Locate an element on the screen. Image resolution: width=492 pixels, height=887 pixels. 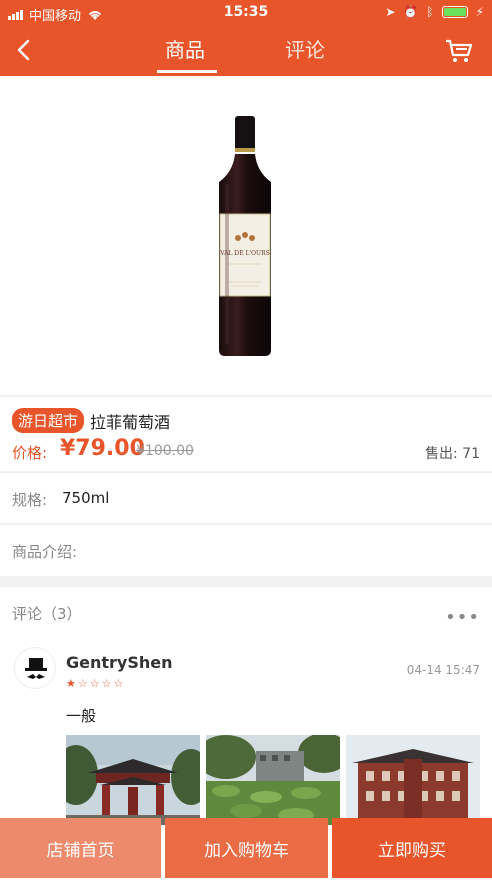
review-rating: ★☆☆☆☆ is located at coordinates (95, 683).